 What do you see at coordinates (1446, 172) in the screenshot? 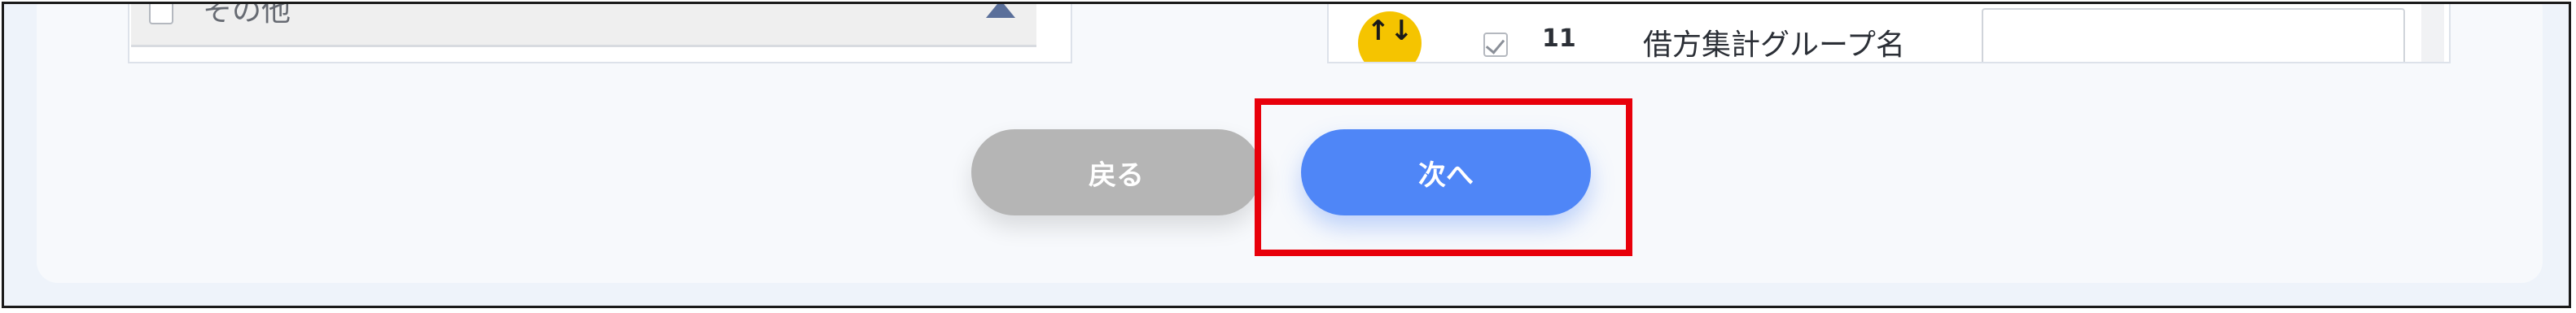
I see `next-button: 次へ` at bounding box center [1446, 172].